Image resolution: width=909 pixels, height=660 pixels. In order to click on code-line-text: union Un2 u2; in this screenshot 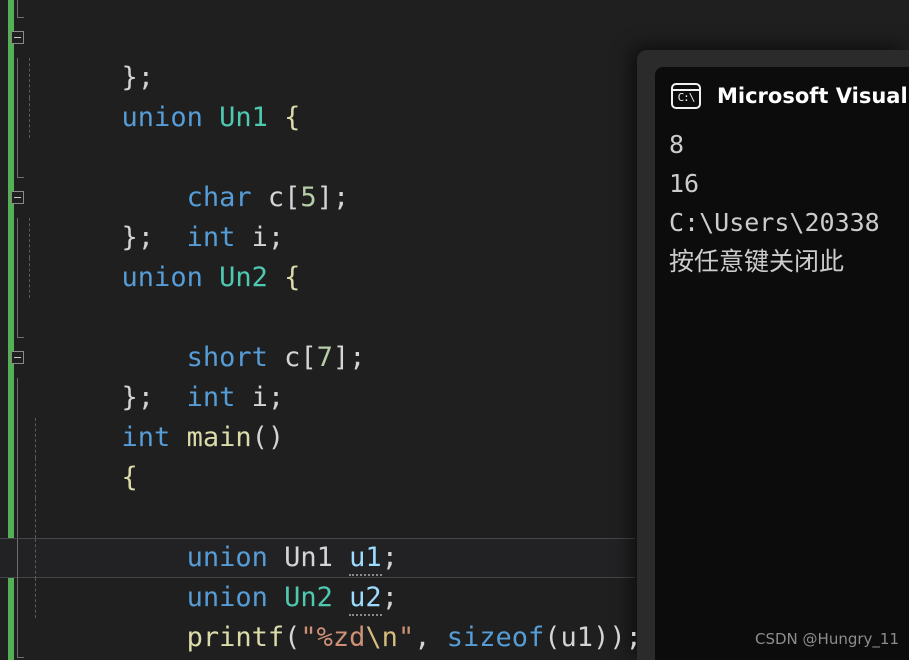, I will do `click(260, 599)`.